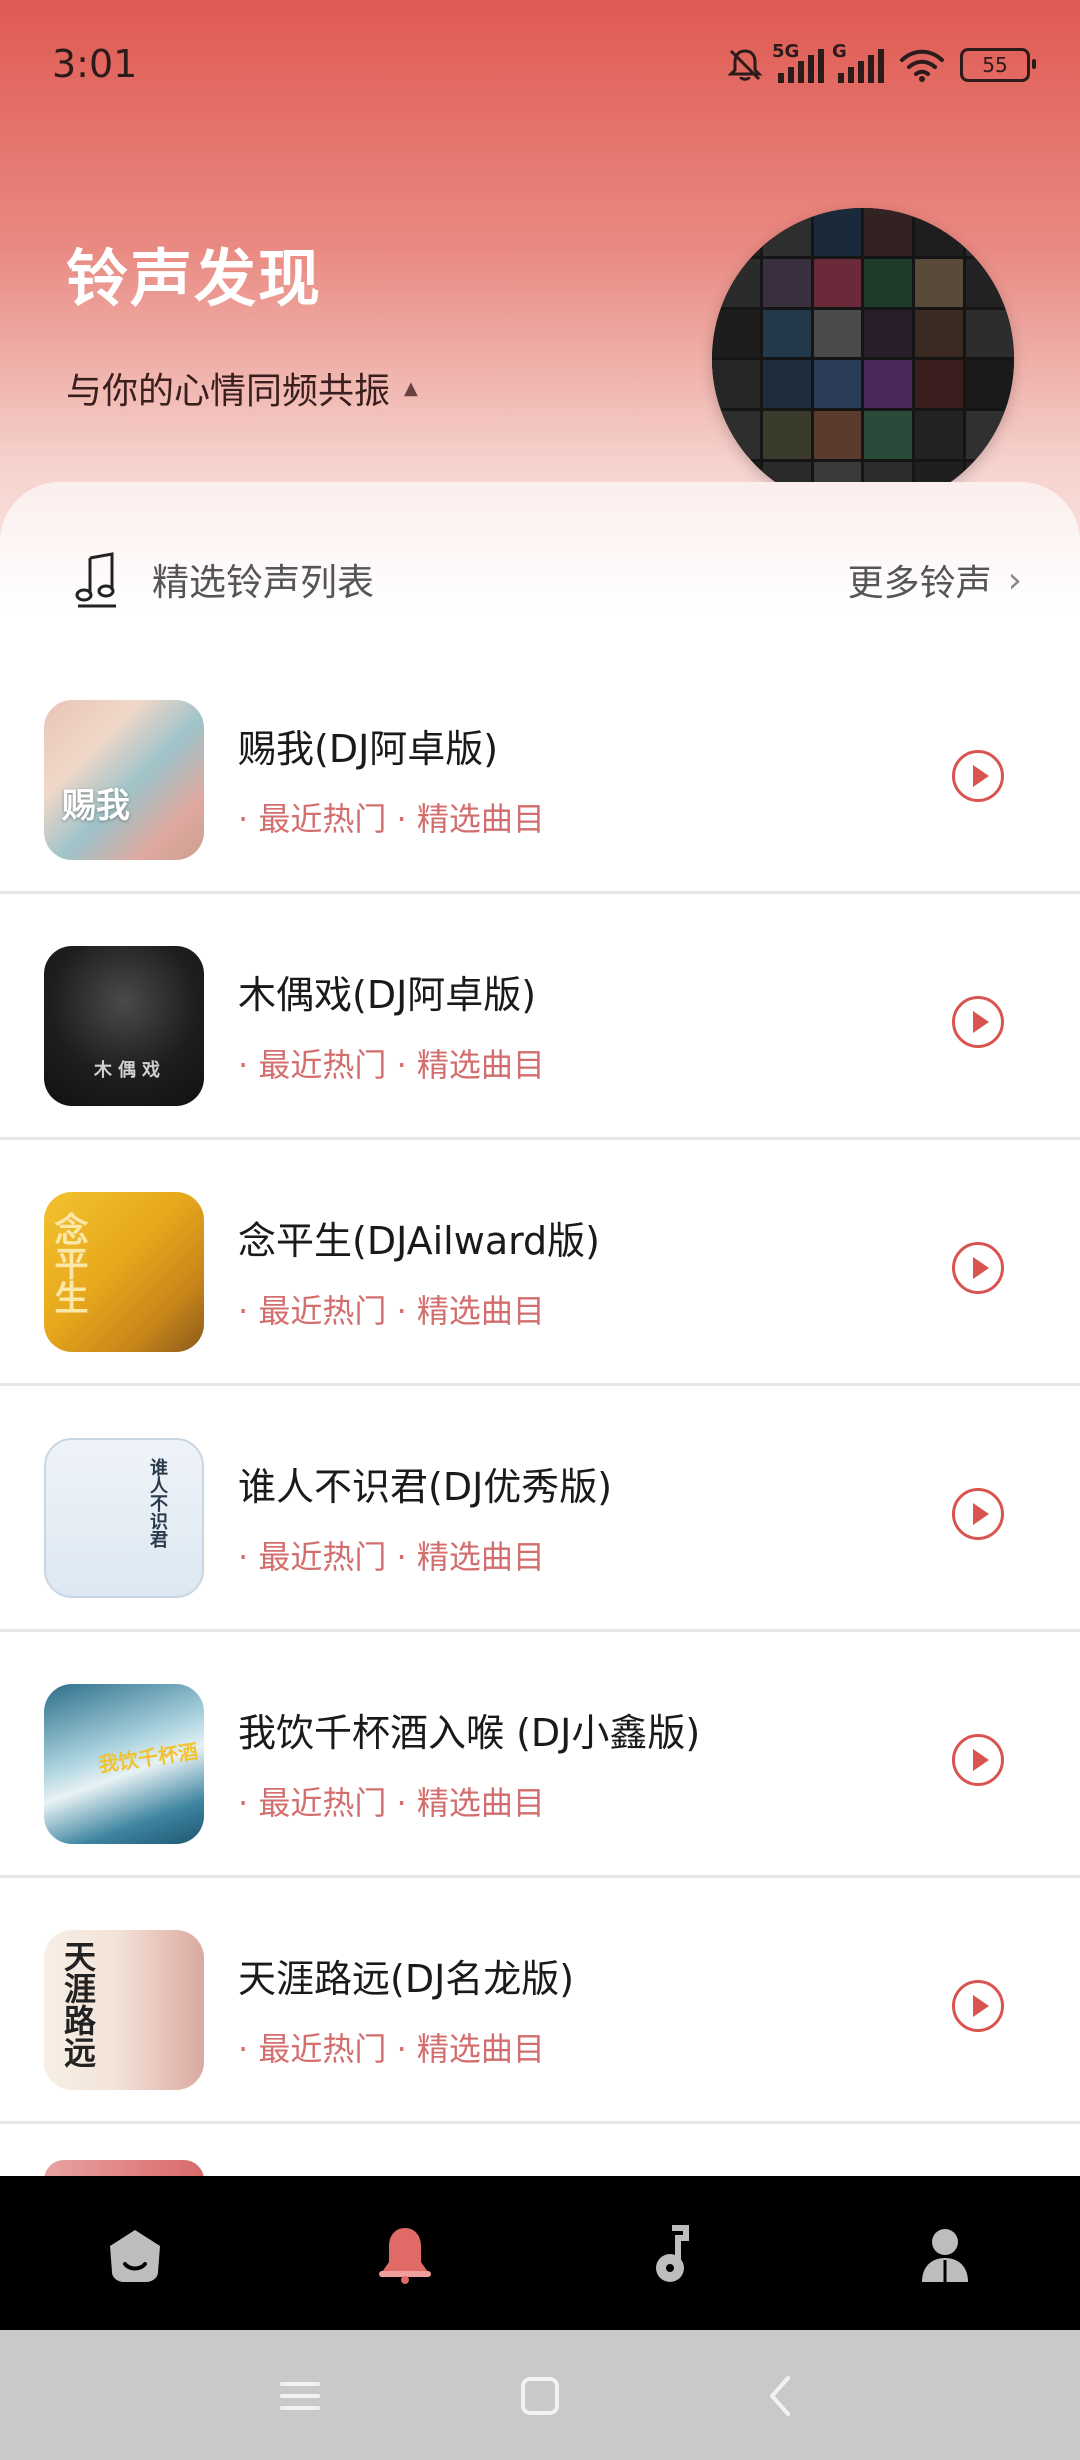 The image size is (1080, 2460). Describe the element at coordinates (1014, 580) in the screenshot. I see `chevron-right-icon: ›` at that location.